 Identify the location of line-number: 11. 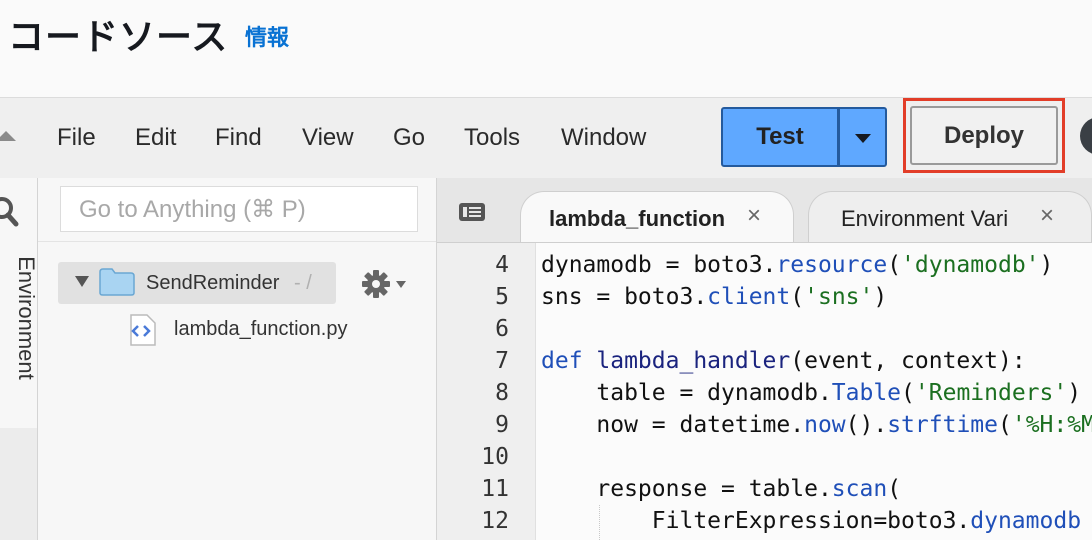
(495, 489).